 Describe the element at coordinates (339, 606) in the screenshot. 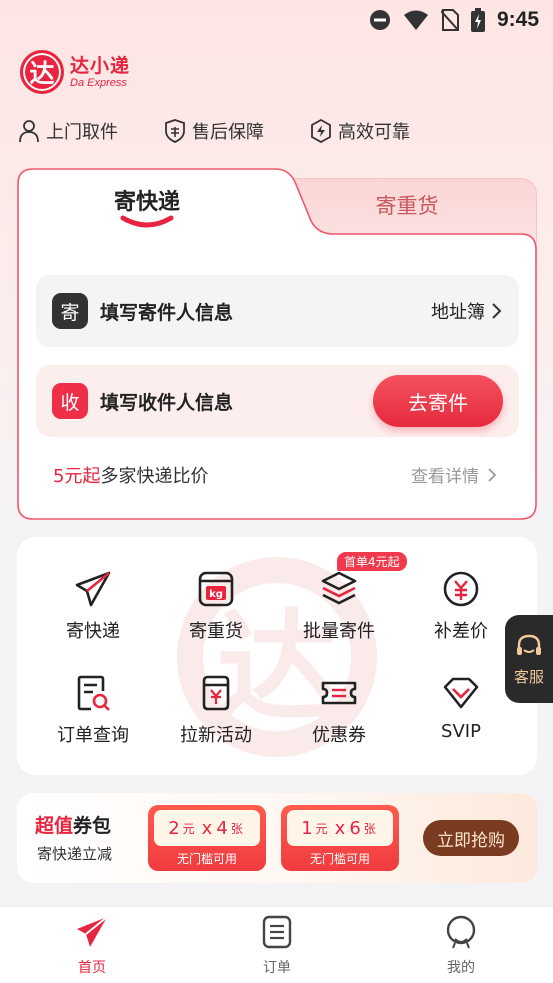

I see `service-batch-send: 批量寄件` at that location.